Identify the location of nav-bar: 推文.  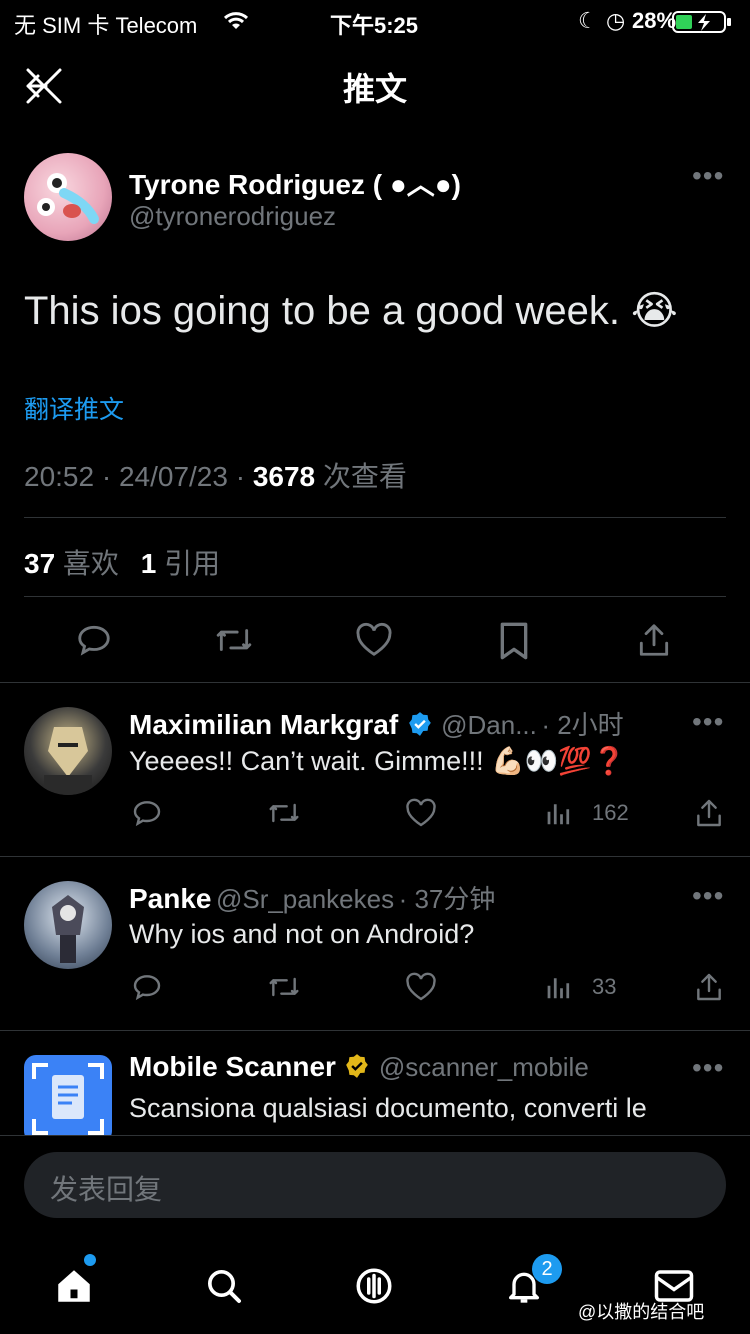
(375, 86).